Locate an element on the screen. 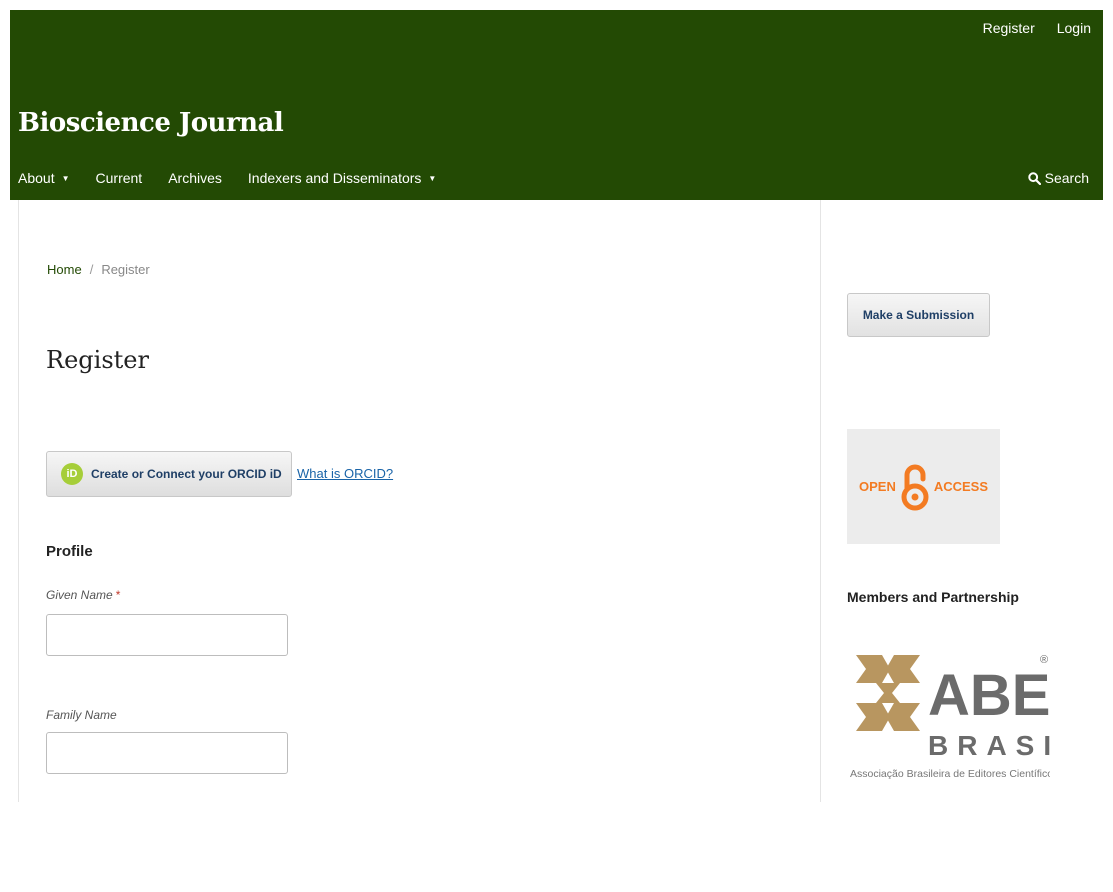 The image size is (1113, 892). site-title: Bioscience Journal is located at coordinates (151, 123).